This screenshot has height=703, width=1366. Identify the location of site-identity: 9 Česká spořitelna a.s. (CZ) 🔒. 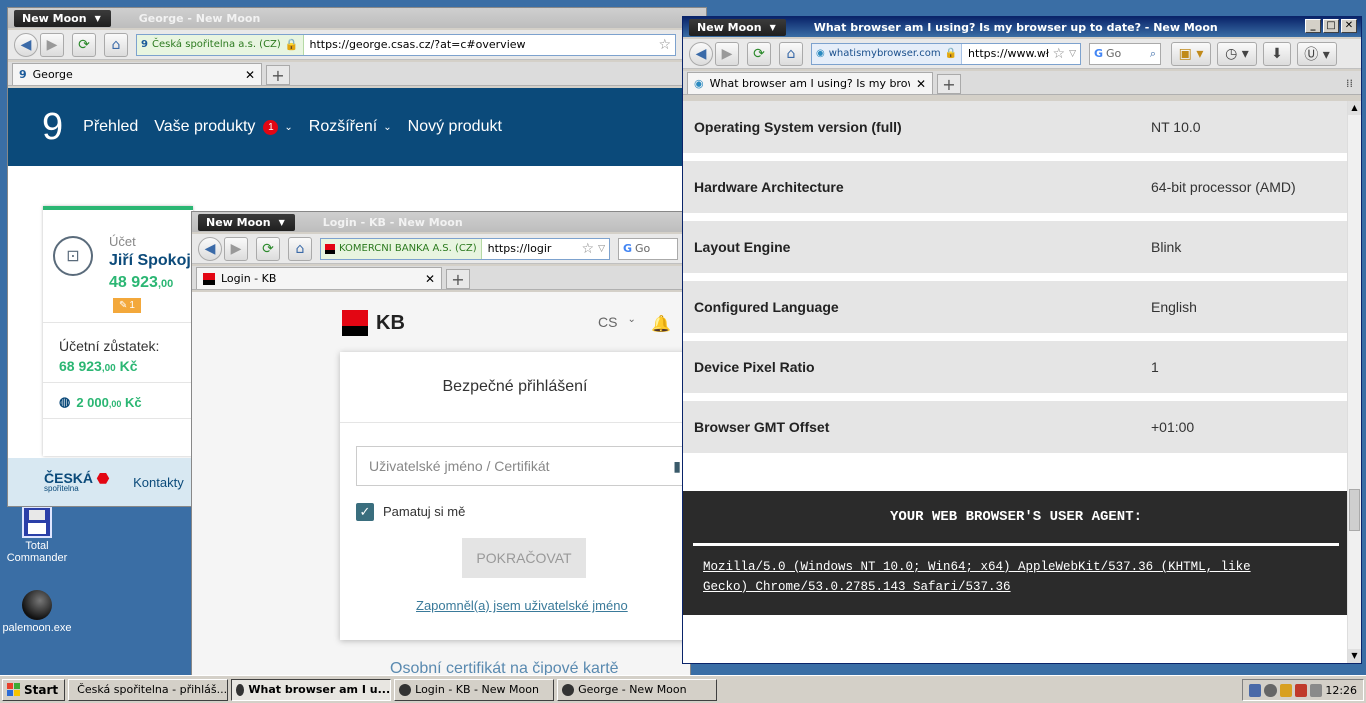
(220, 44).